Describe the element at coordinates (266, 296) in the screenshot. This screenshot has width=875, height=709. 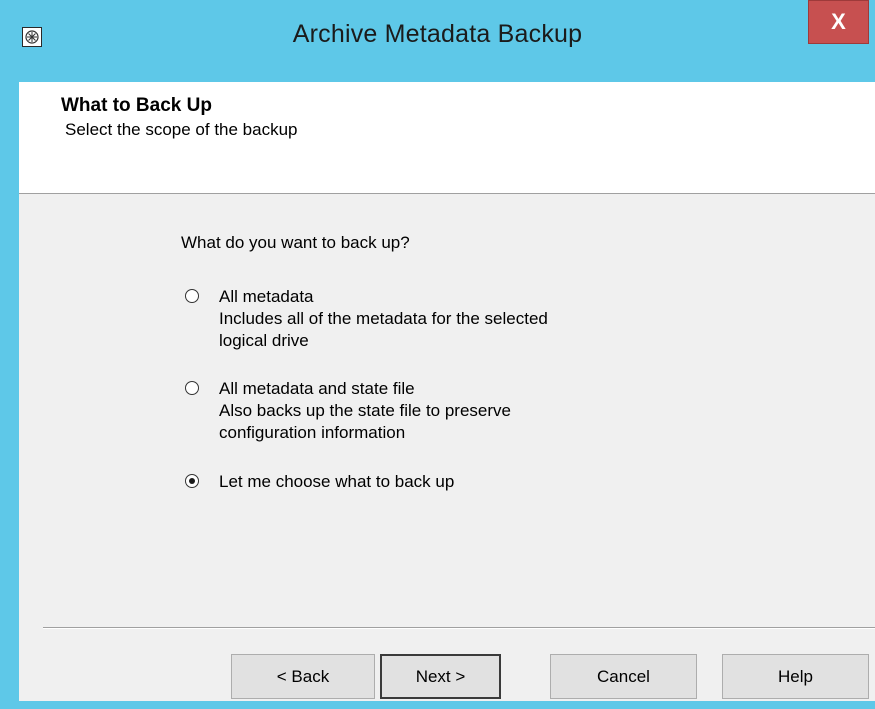
I see `option-label: All metadata` at that location.